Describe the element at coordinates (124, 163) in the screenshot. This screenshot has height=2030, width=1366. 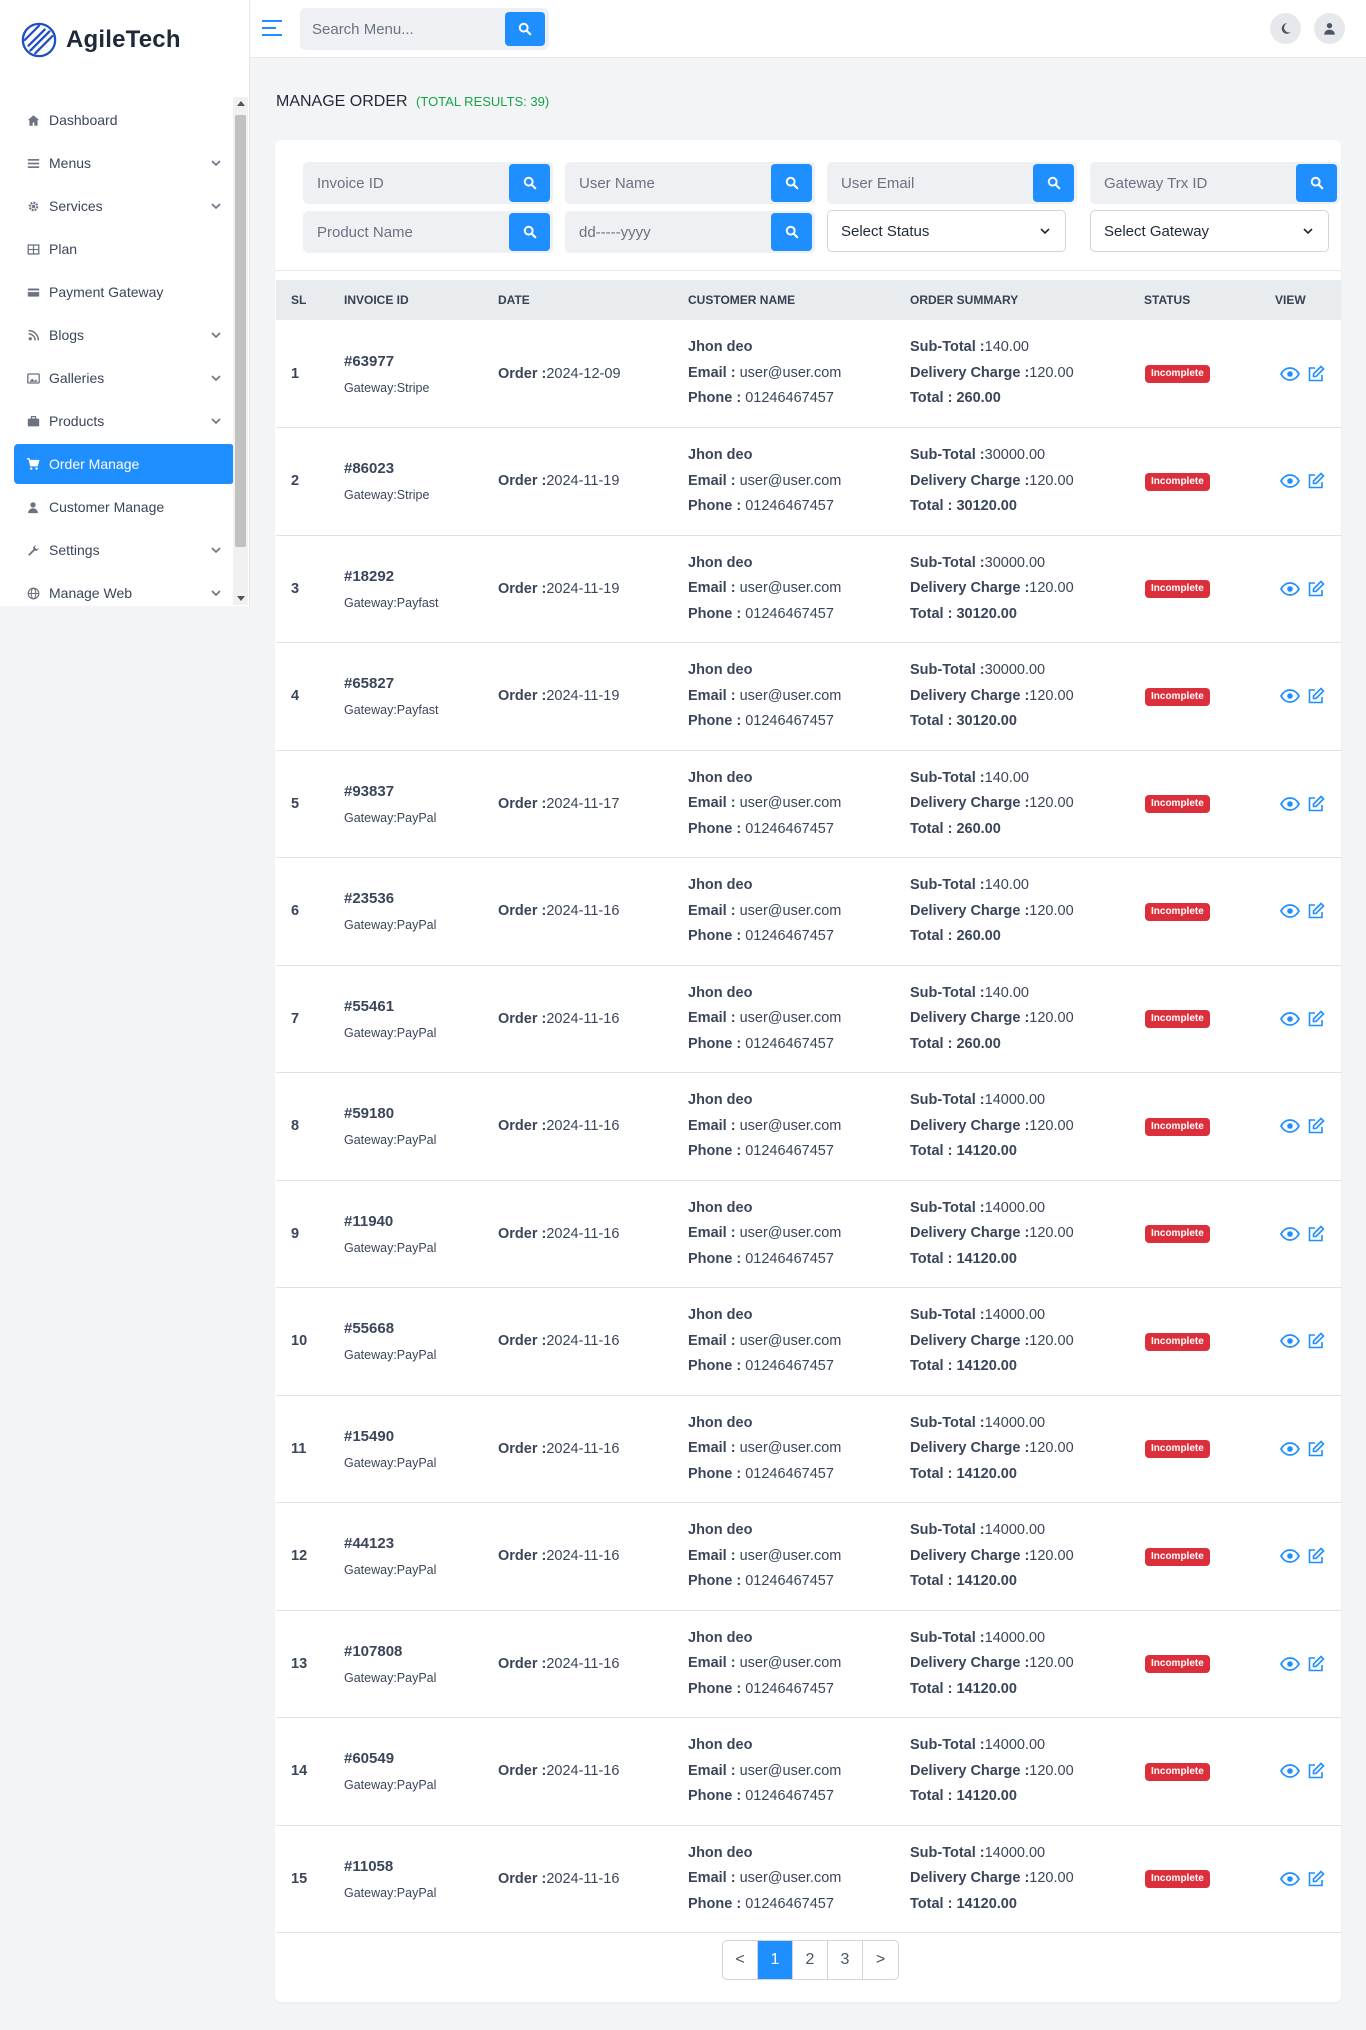
I see `sidebar-item-menus: Menus` at that location.